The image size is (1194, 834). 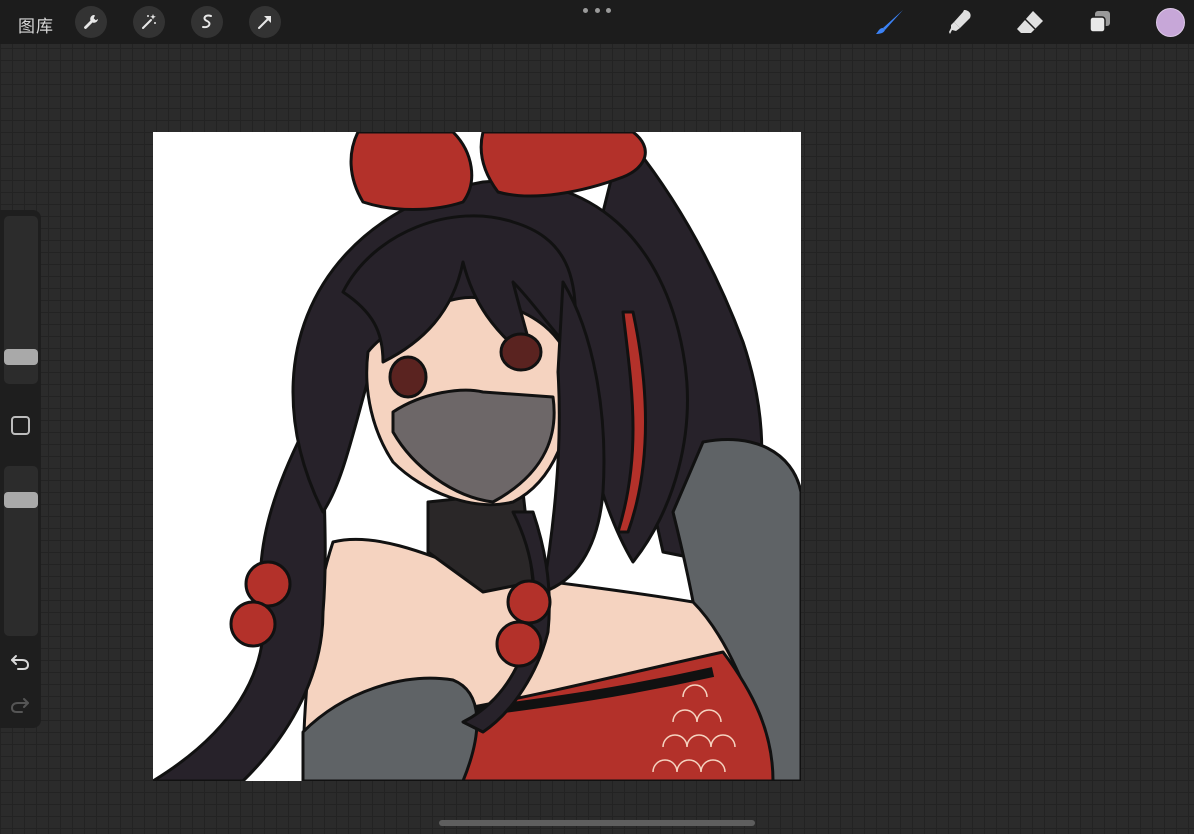 I want to click on eraser-icon, so click(x=1030, y=22).